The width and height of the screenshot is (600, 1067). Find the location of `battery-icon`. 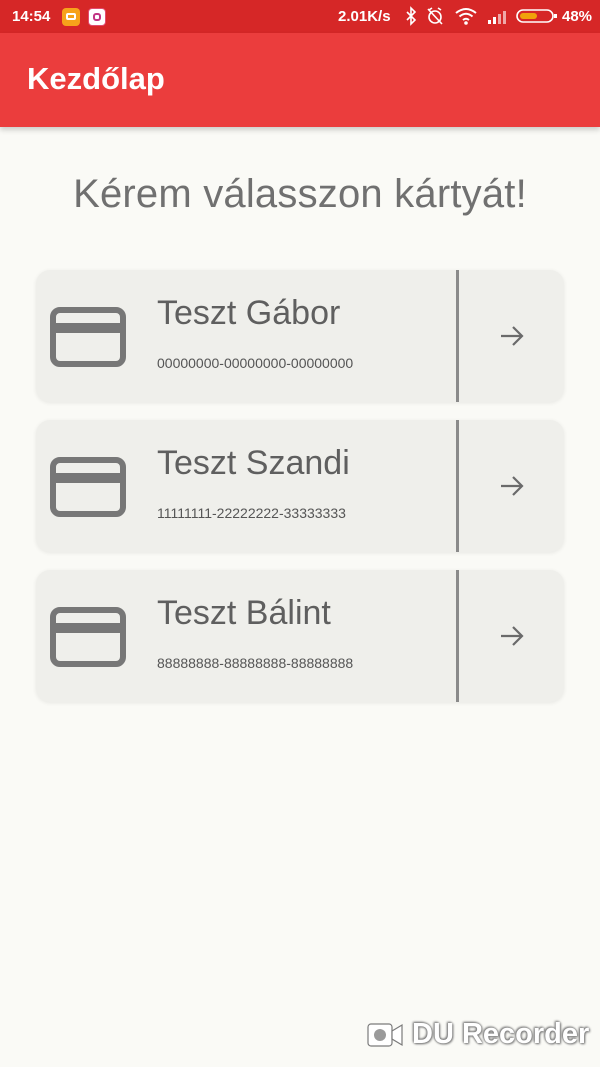

battery-icon is located at coordinates (536, 16).